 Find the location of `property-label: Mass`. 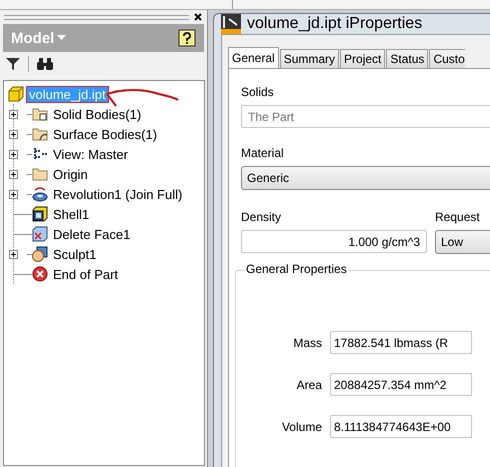

property-label: Mass is located at coordinates (307, 343).